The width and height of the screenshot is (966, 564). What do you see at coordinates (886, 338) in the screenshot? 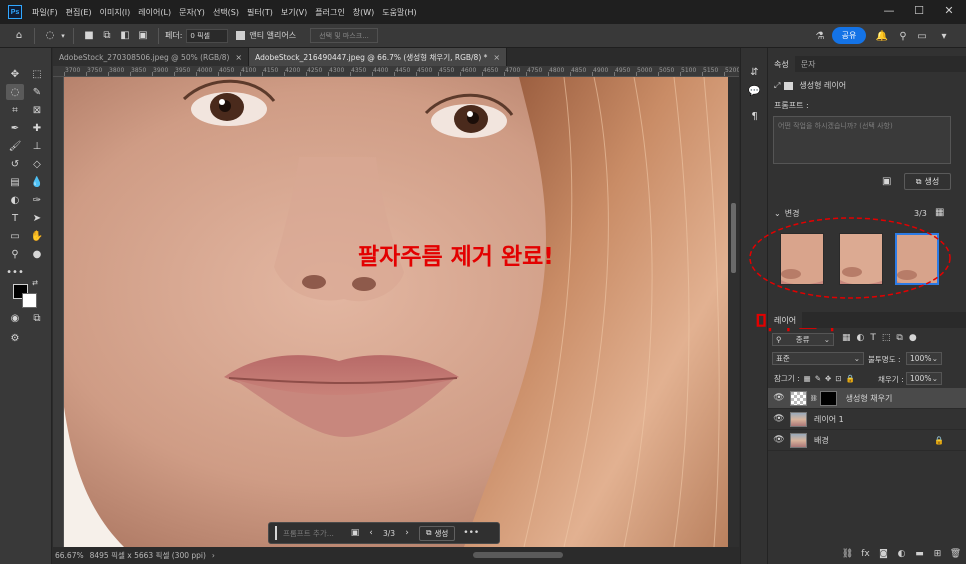
I see `filter-shape-icon: ⬚` at bounding box center [886, 338].